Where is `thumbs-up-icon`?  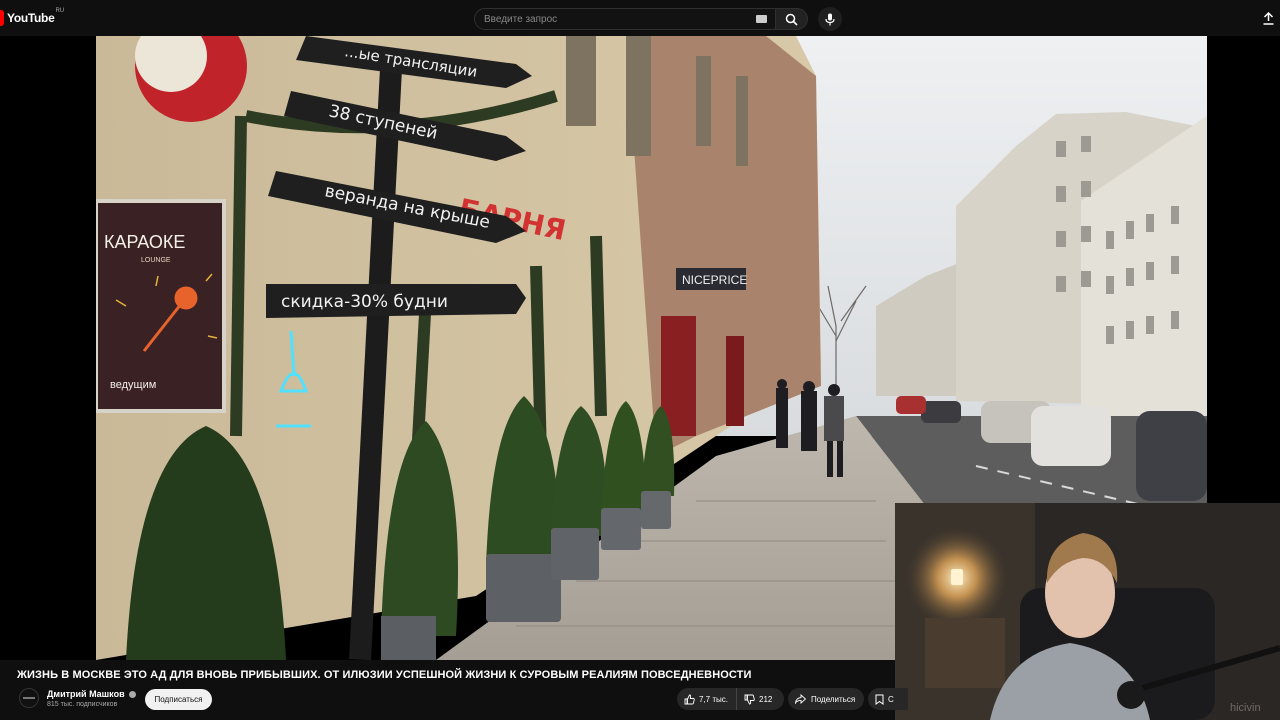
thumbs-up-icon is located at coordinates (689, 699).